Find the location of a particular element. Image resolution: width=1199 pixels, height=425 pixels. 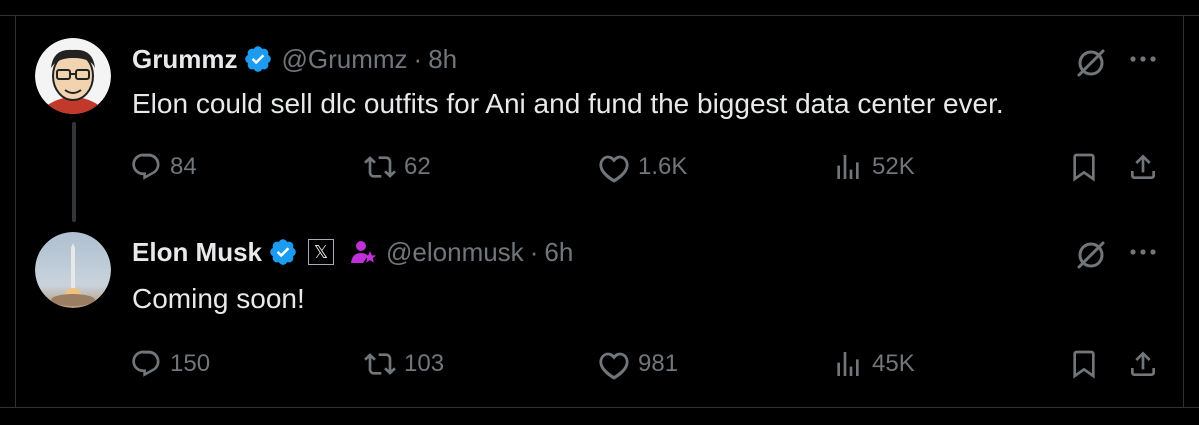

retweet-count: 62 is located at coordinates (417, 166).